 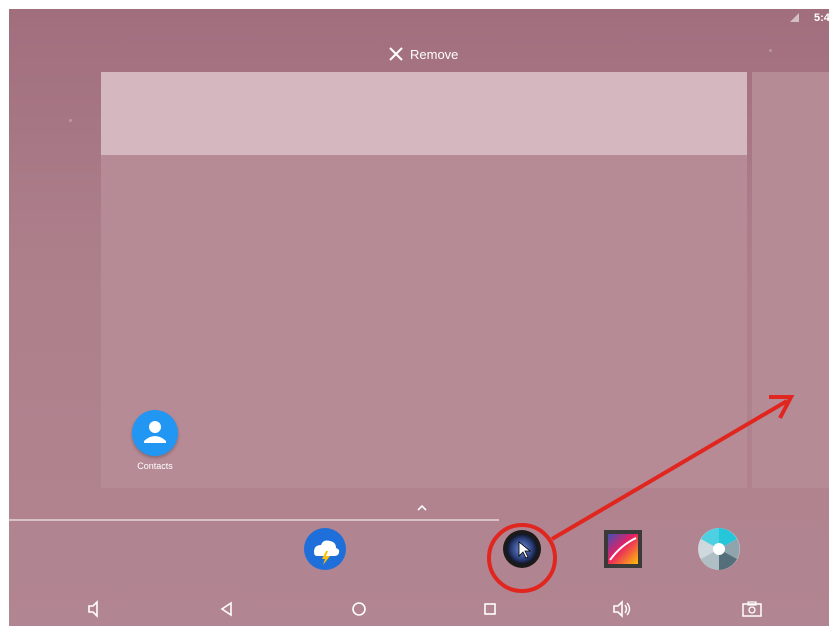 What do you see at coordinates (490, 609) in the screenshot?
I see `recents-icon` at bounding box center [490, 609].